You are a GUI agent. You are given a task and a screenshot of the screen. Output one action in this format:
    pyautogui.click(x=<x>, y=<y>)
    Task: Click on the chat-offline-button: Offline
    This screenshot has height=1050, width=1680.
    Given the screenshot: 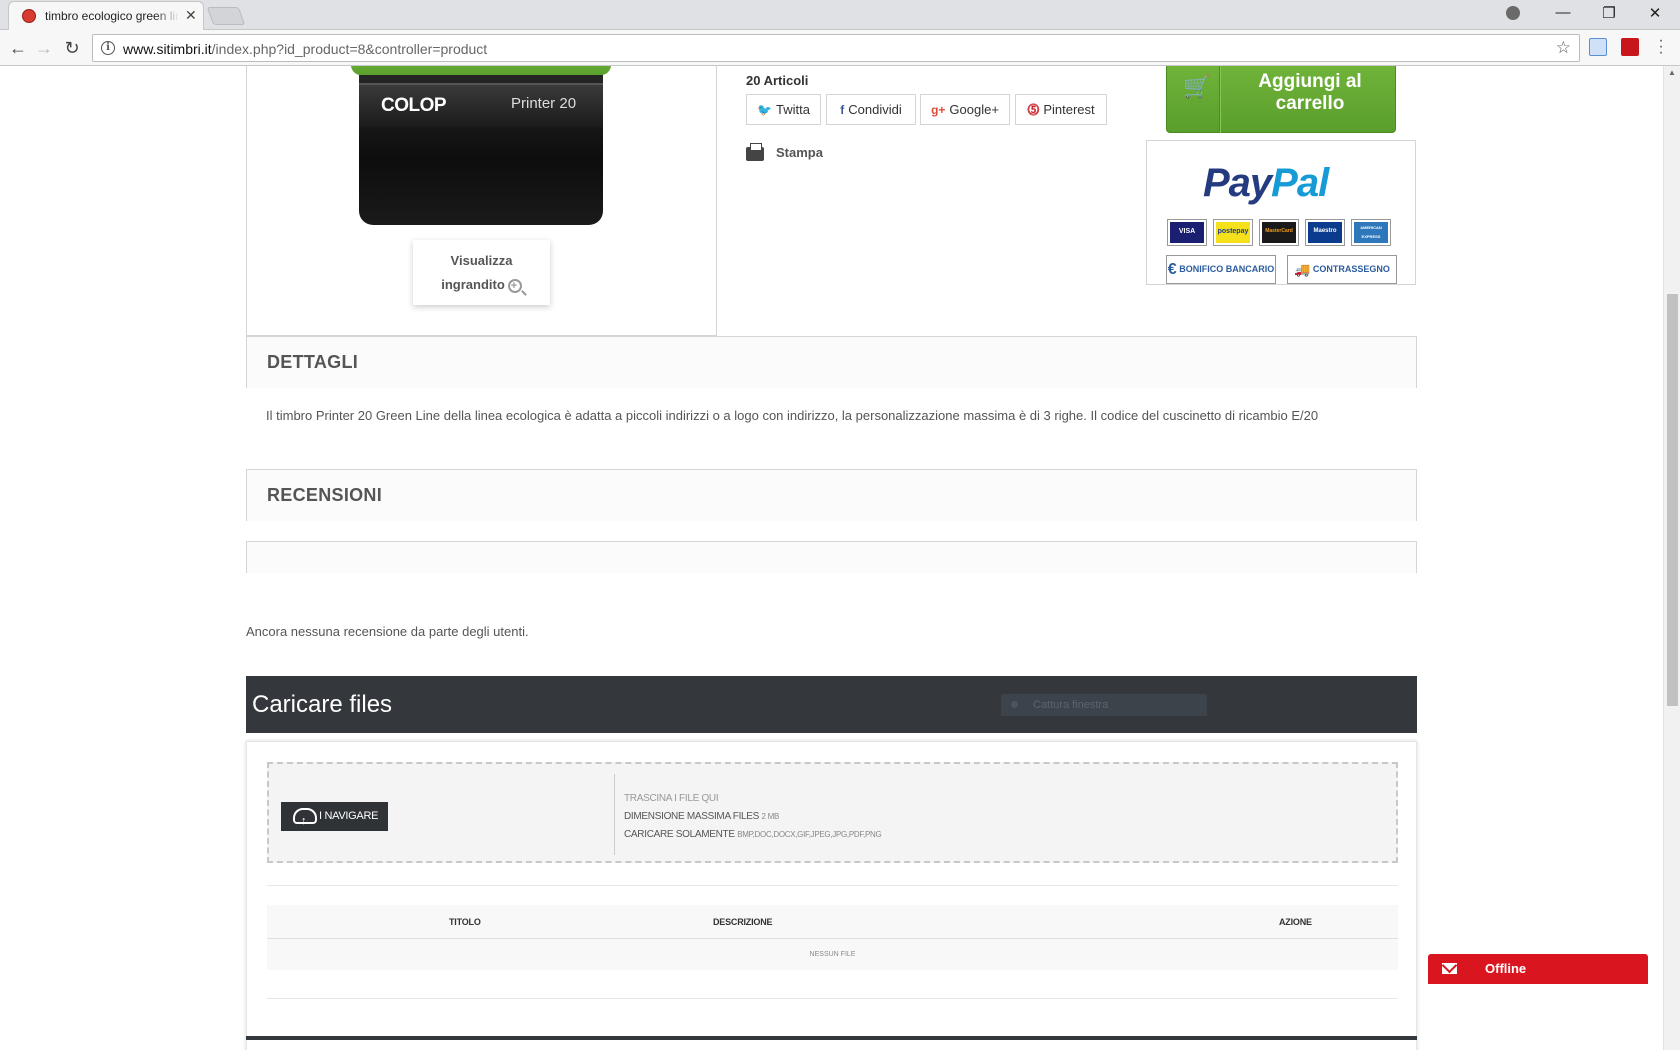 What is the action you would take?
    pyautogui.click(x=1538, y=969)
    